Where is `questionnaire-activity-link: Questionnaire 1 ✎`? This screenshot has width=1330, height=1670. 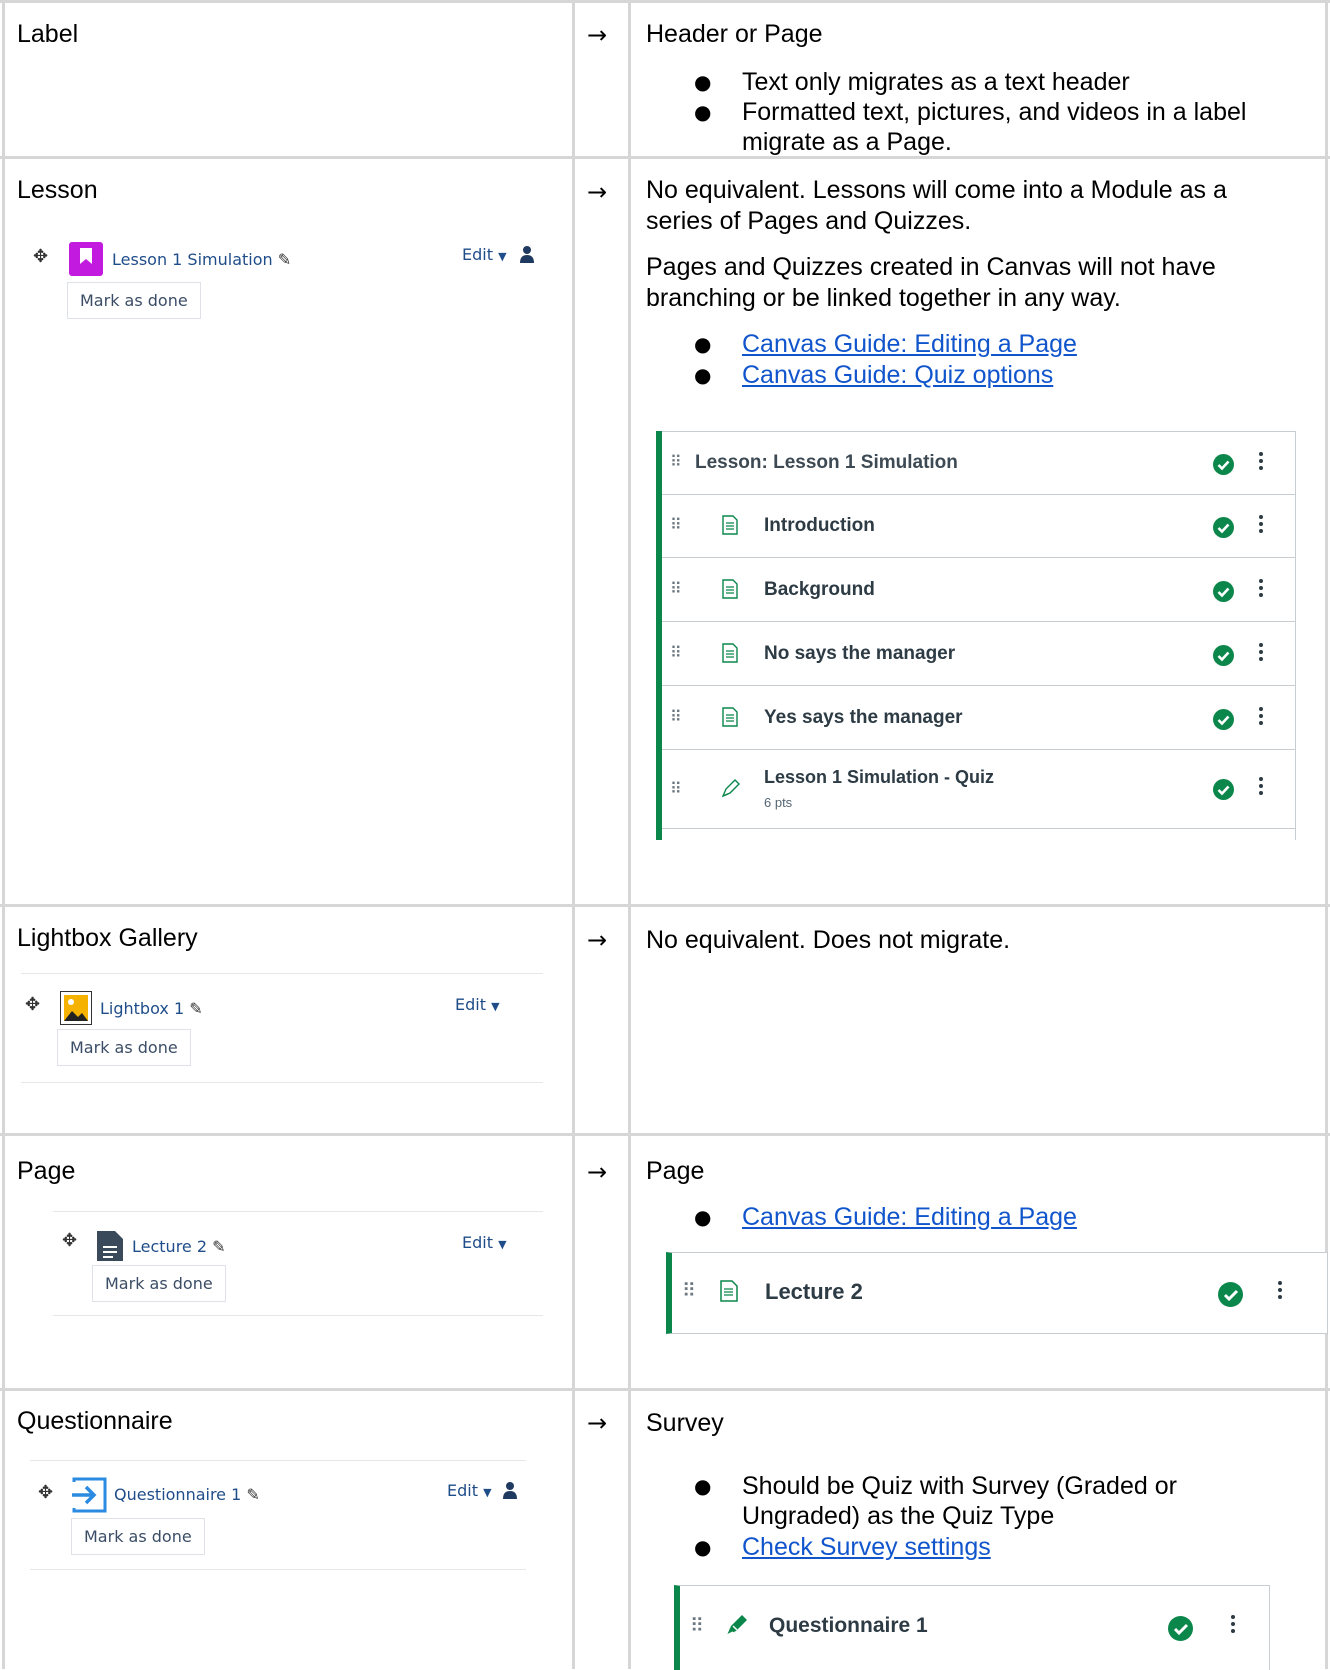 questionnaire-activity-link: Questionnaire 1 ✎ is located at coordinates (187, 1494).